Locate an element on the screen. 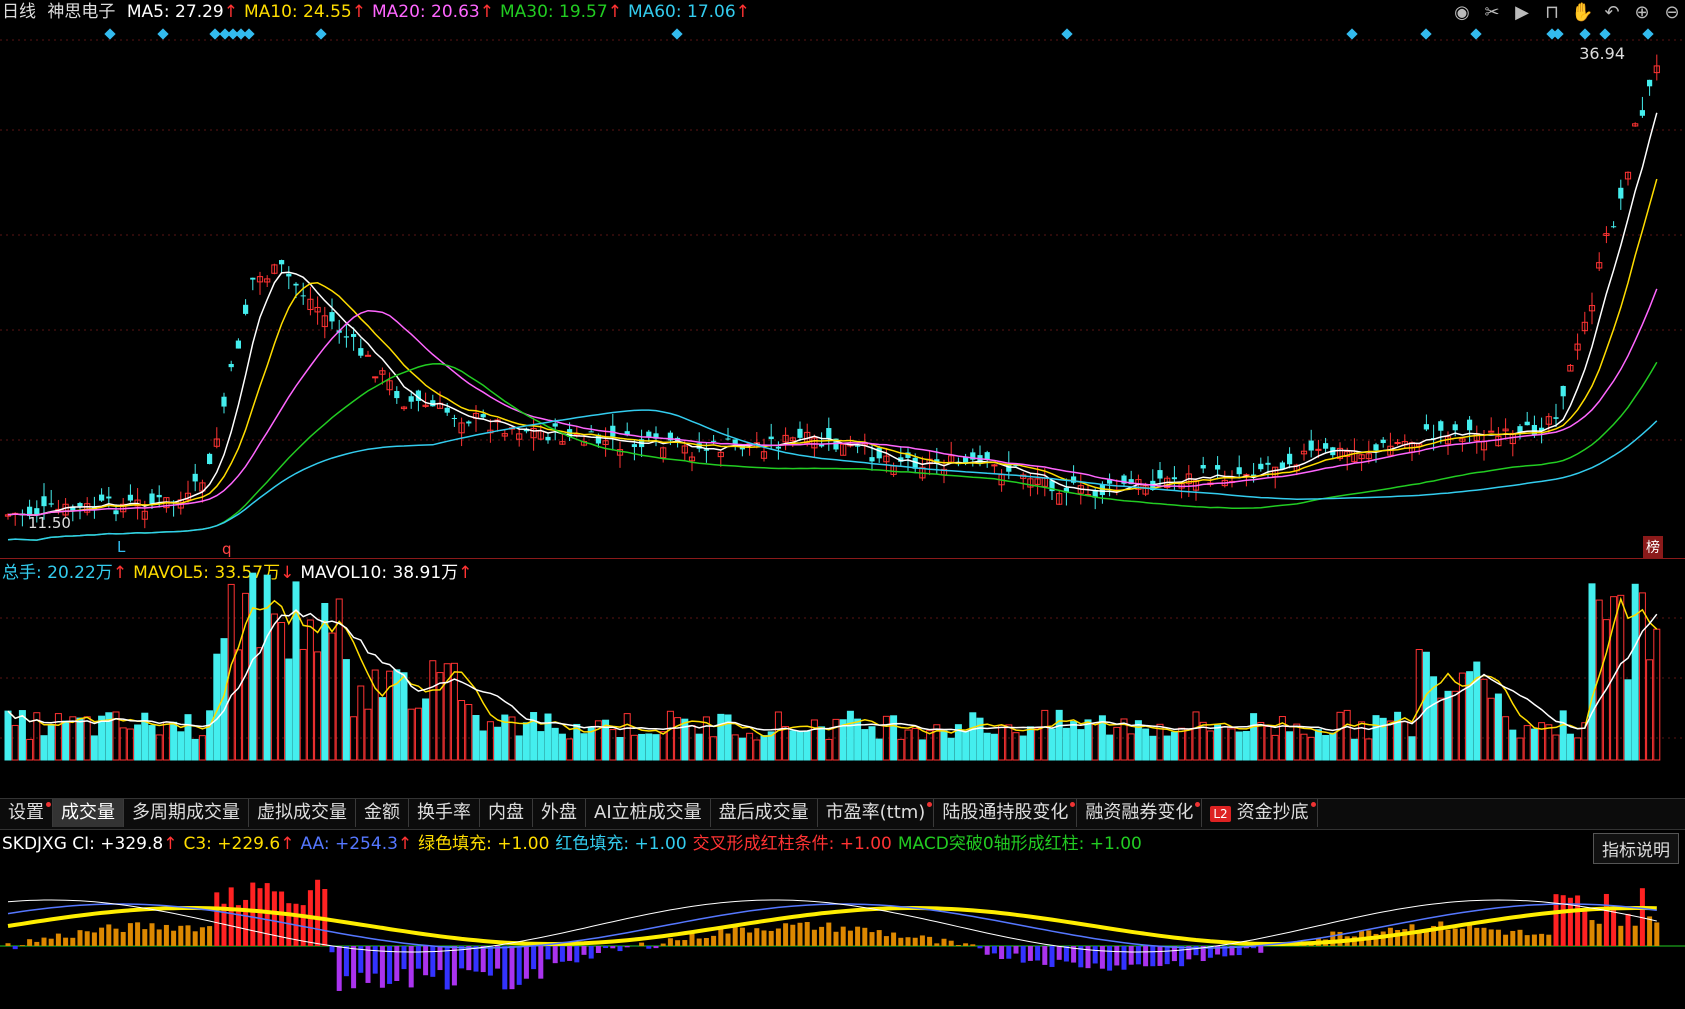 Image resolution: width=1685 pixels, height=1009 pixels. indicator-tab: 设置 is located at coordinates (26, 813).